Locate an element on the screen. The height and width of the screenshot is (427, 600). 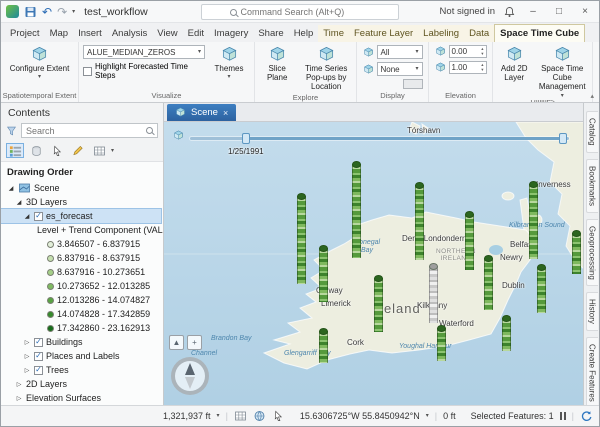
contents-search is located at coordinates (89, 130).